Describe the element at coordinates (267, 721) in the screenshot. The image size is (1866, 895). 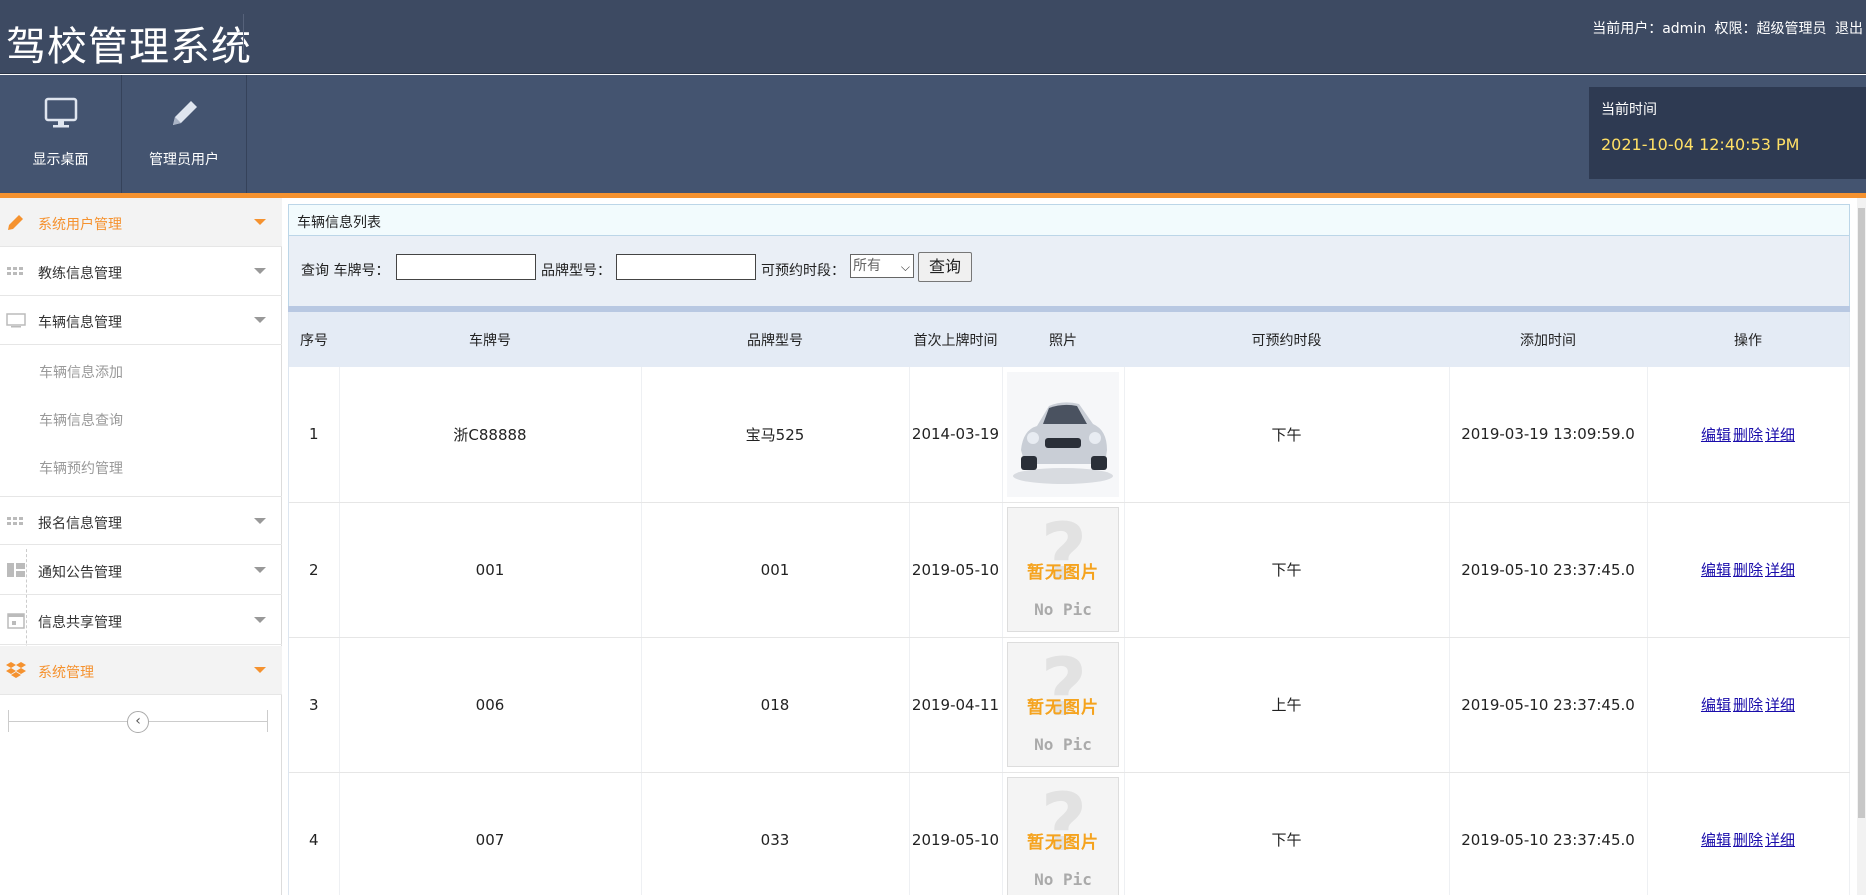
I see `collapse-divider-end` at that location.